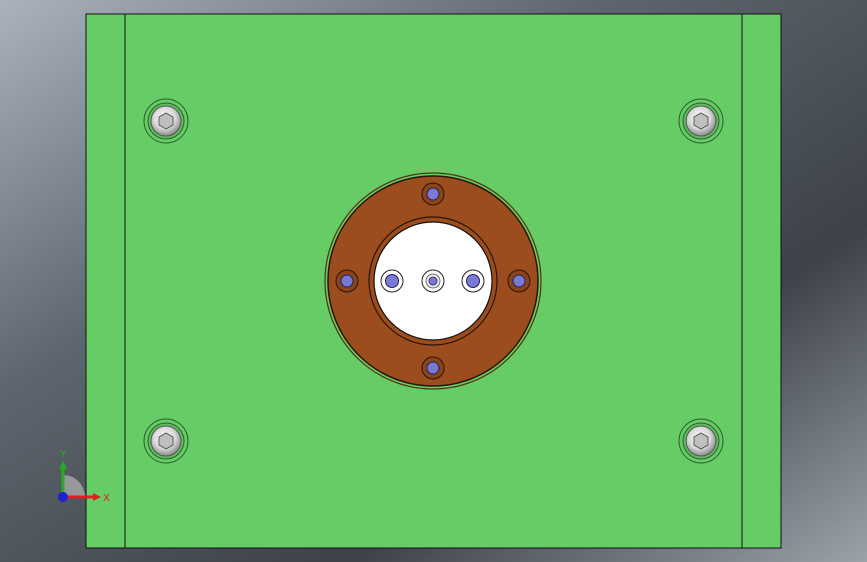  I want to click on sprue-bushing, so click(433, 281).